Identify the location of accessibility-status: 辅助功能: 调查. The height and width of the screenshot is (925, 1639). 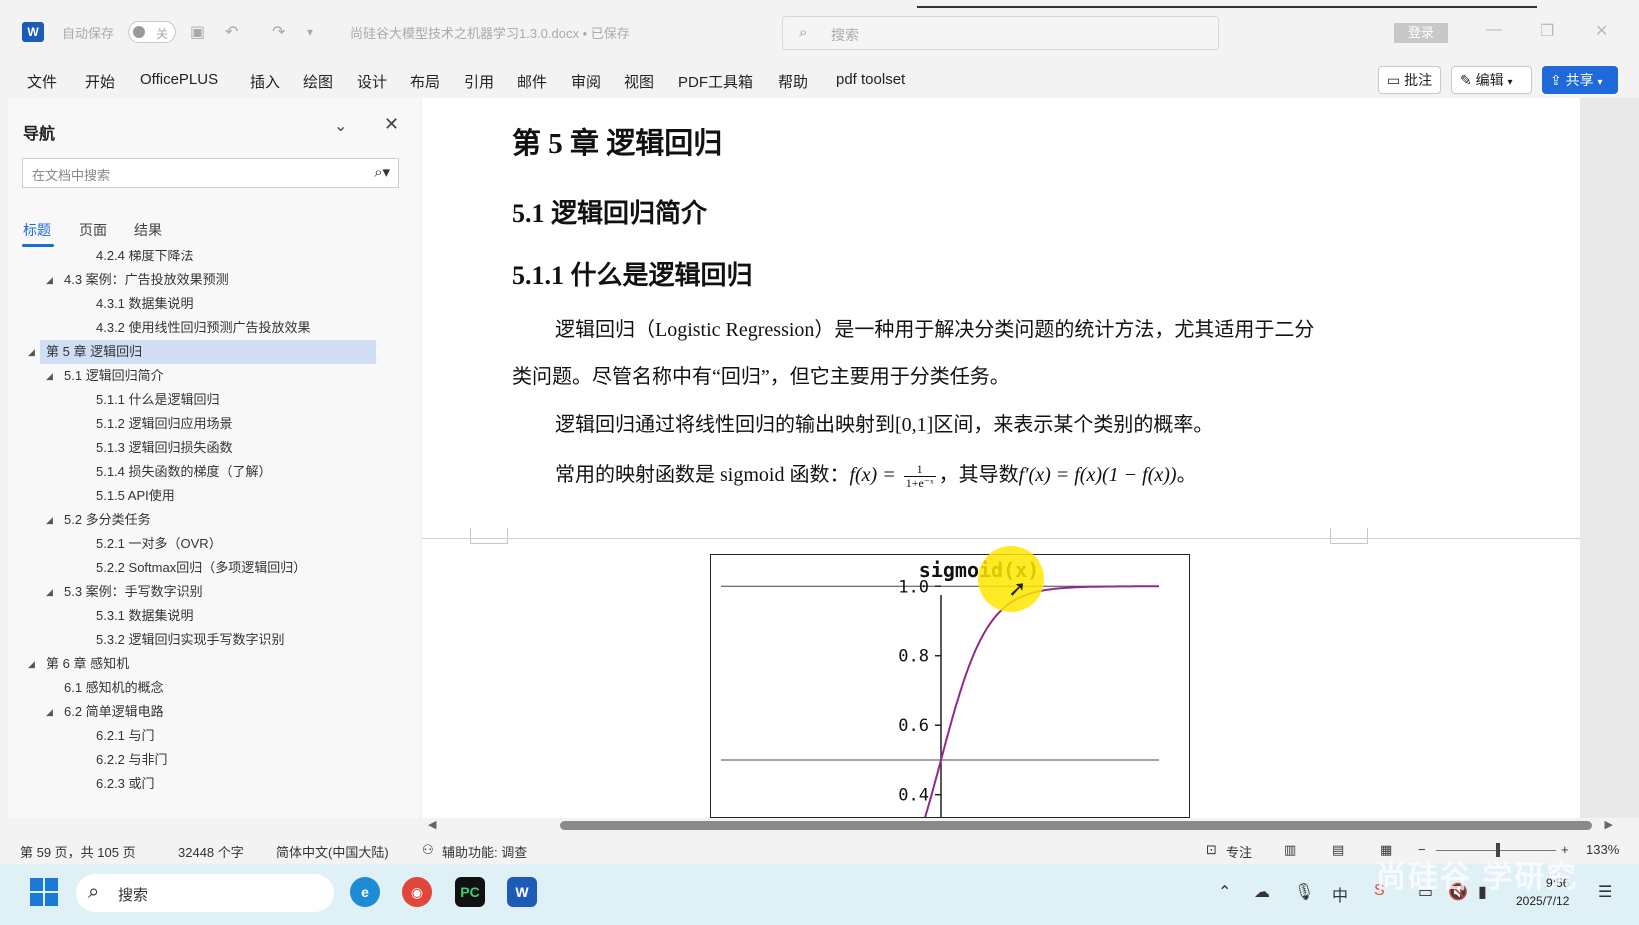
(484, 851).